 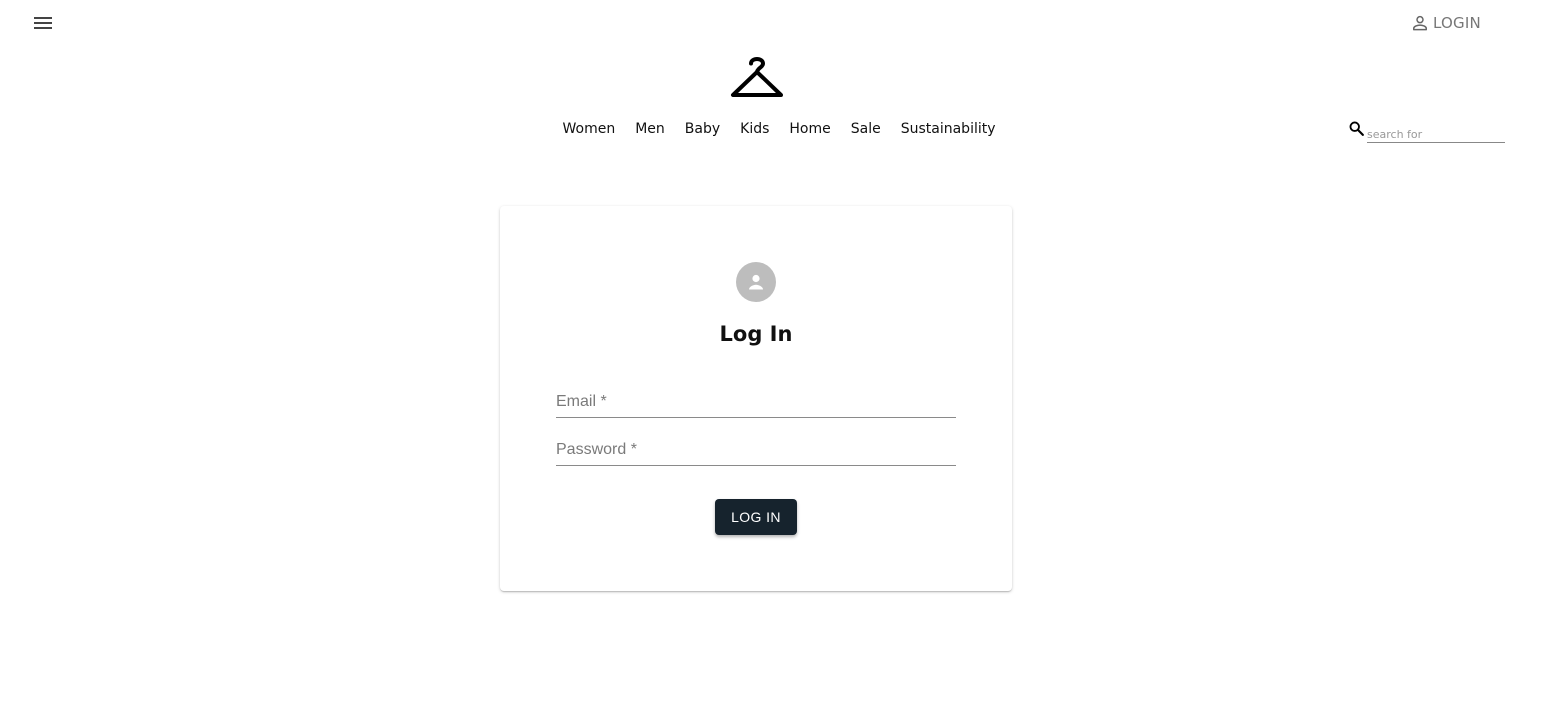 I want to click on password-field-label: Password *, so click(x=596, y=449).